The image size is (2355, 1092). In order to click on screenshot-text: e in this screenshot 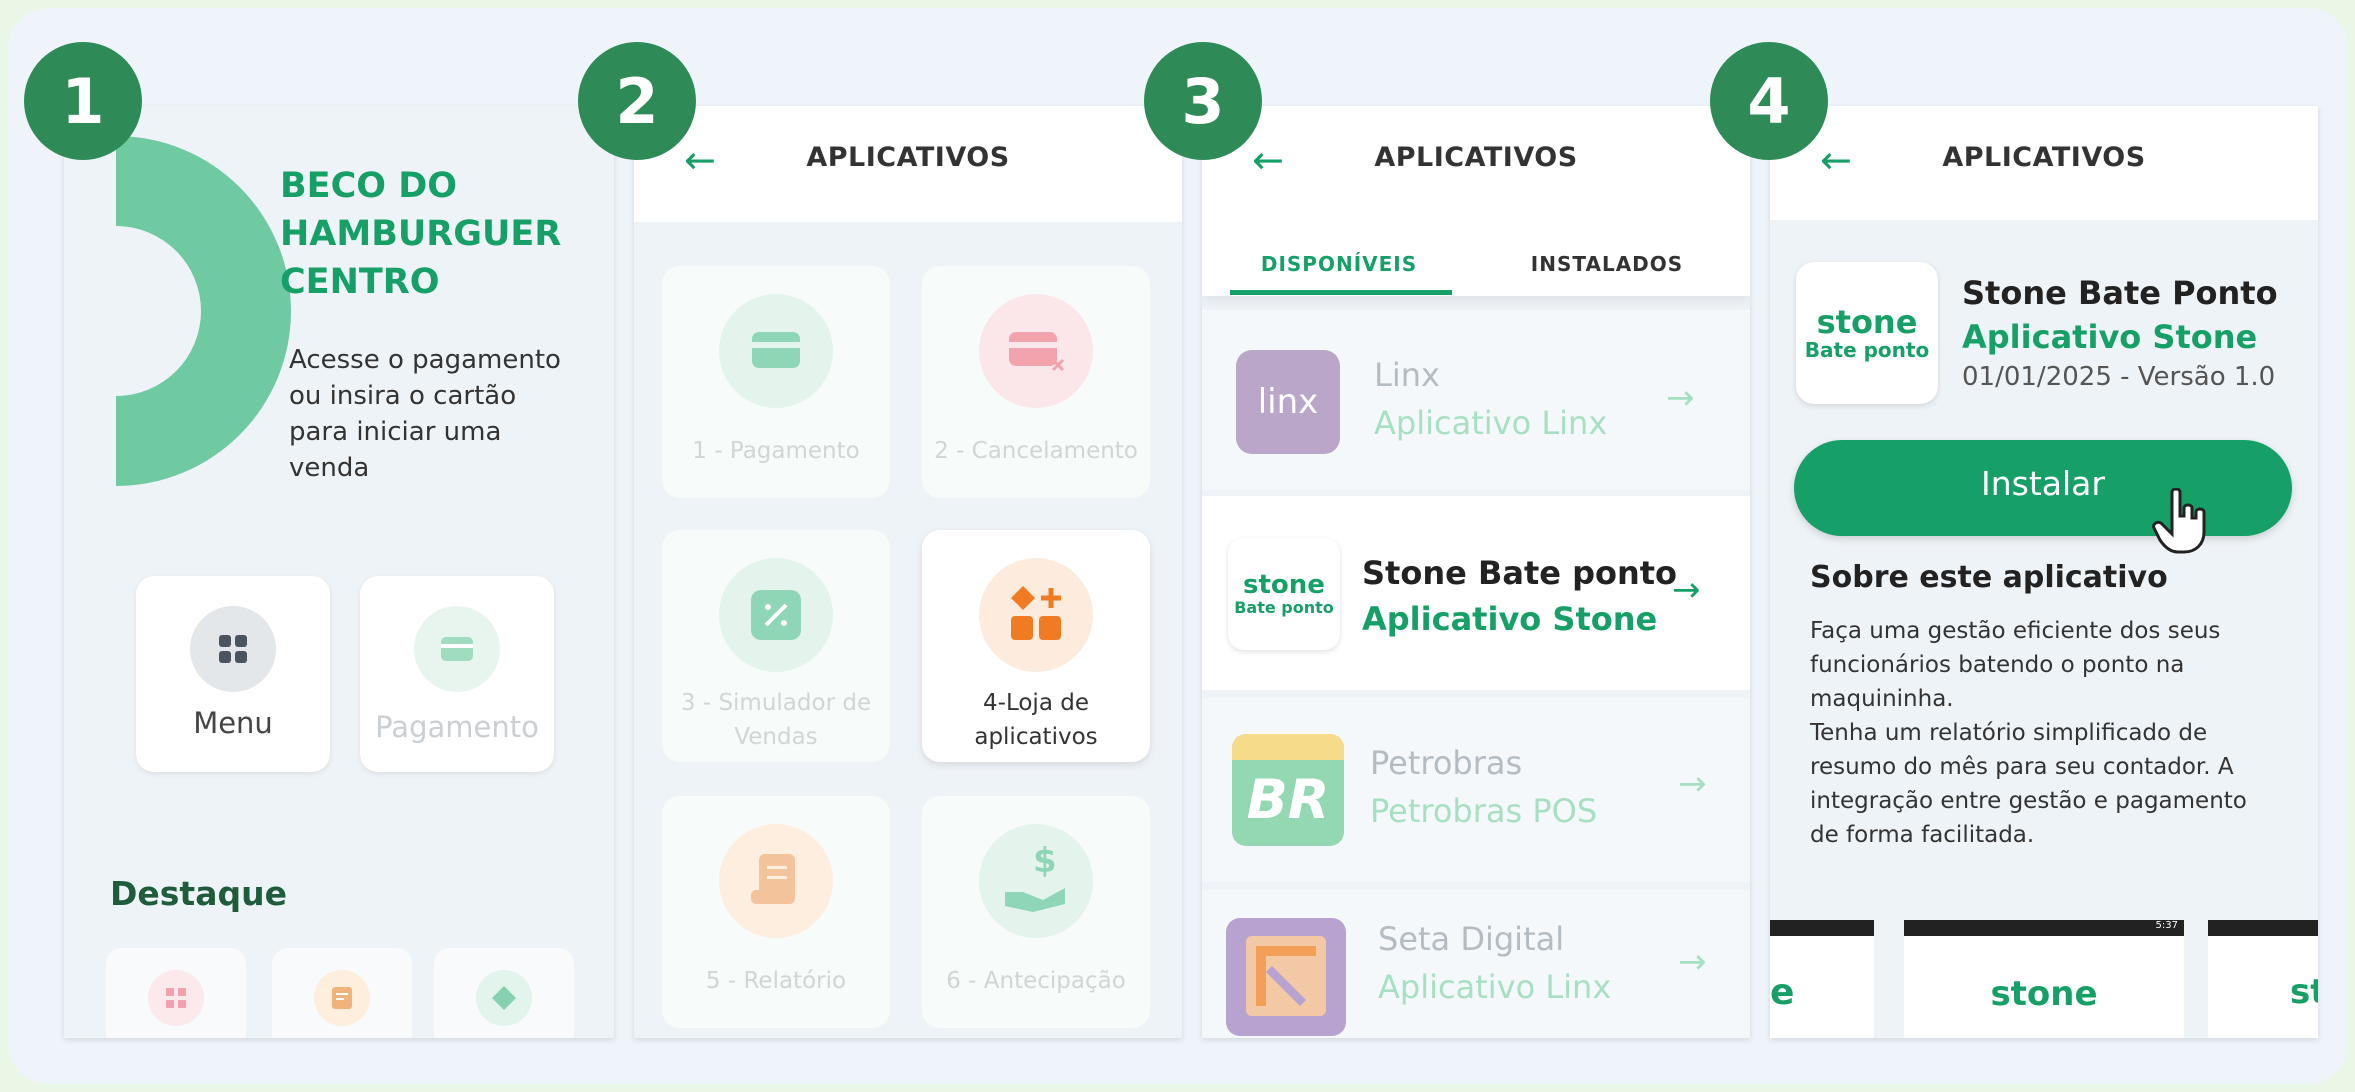, I will do `click(1782, 992)`.